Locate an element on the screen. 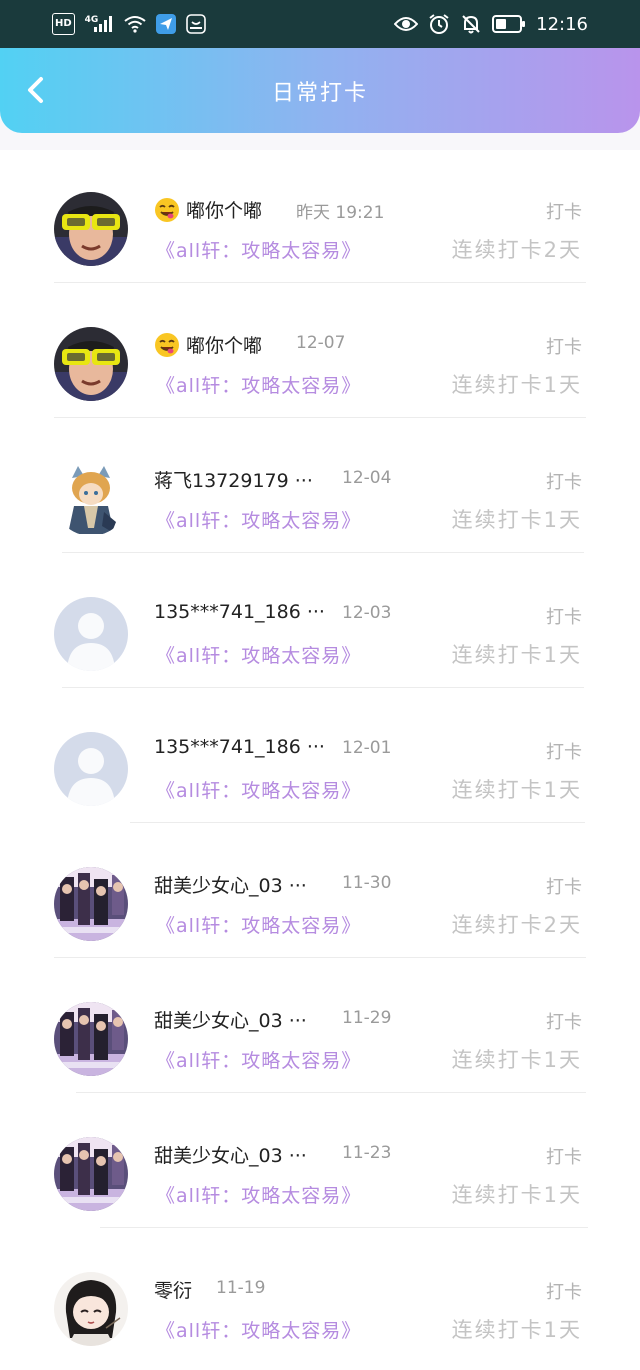  eye-icon is located at coordinates (406, 24).